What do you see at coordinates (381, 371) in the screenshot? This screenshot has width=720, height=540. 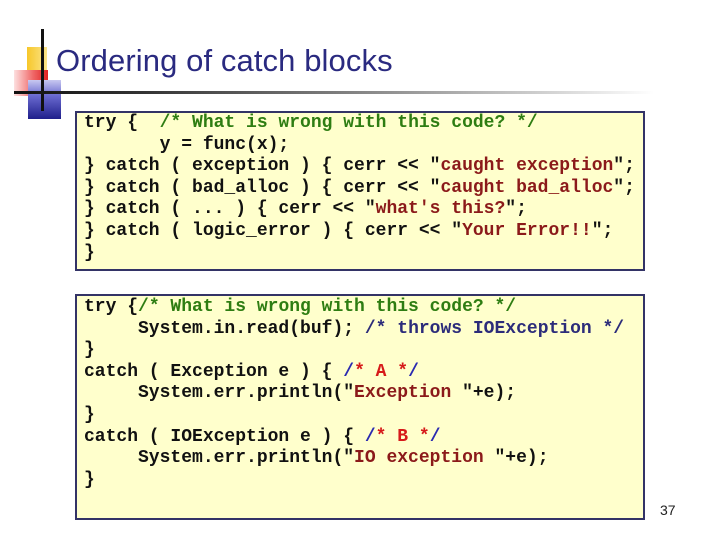 I see `comment-label: * A *` at bounding box center [381, 371].